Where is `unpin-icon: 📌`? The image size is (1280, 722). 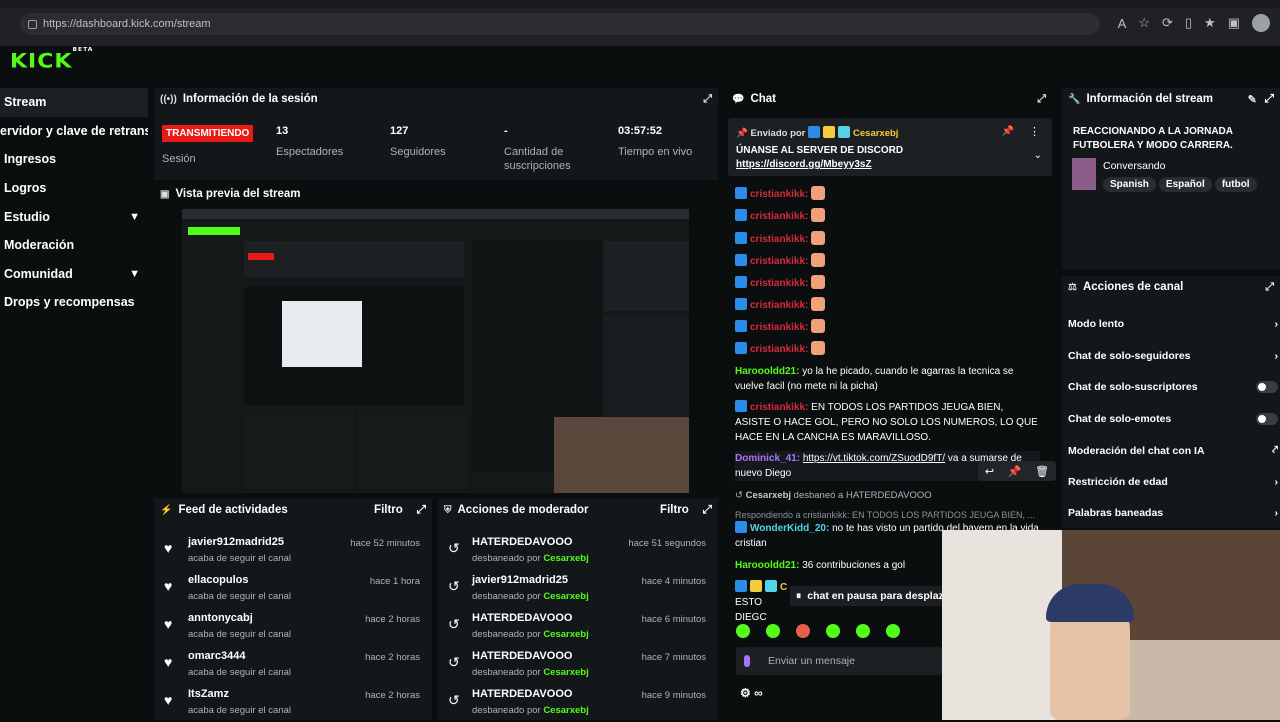
unpin-icon: 📌 is located at coordinates (1008, 131).